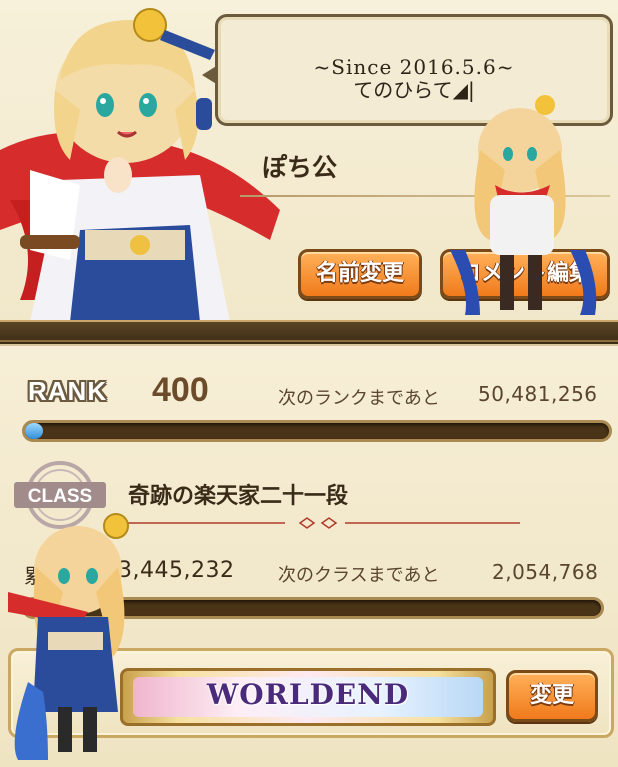 The image size is (618, 767). I want to click on next-class-value: 2,054,768, so click(545, 572).